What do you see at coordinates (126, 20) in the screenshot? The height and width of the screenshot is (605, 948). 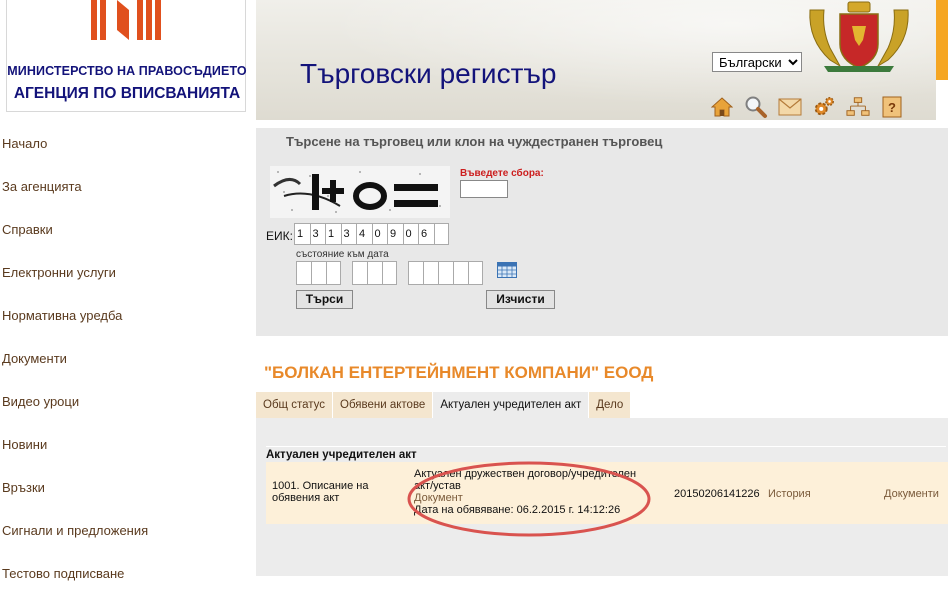 I see `ministry-emblem-icon` at bounding box center [126, 20].